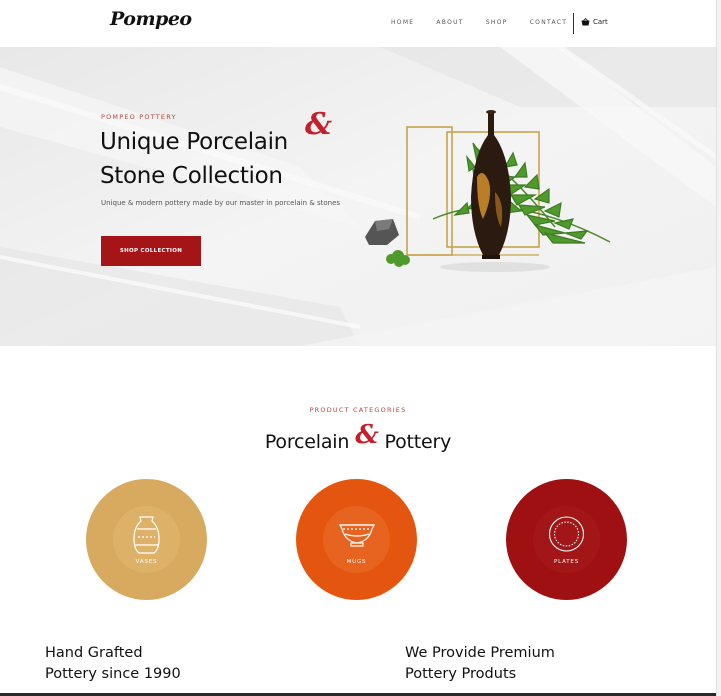 This screenshot has height=696, width=721. Describe the element at coordinates (307, 442) in the screenshot. I see `categories-title-left: Porcelain` at that location.